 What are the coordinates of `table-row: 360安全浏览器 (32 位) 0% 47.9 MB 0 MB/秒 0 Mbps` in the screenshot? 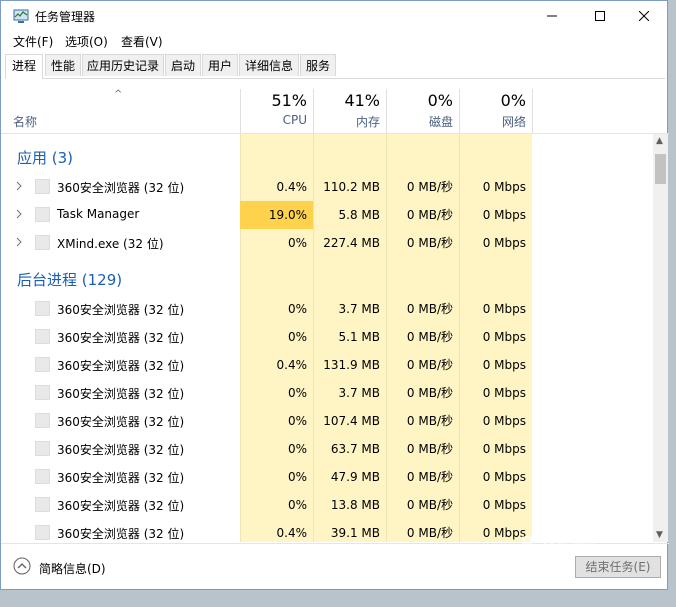 It's located at (327, 477).